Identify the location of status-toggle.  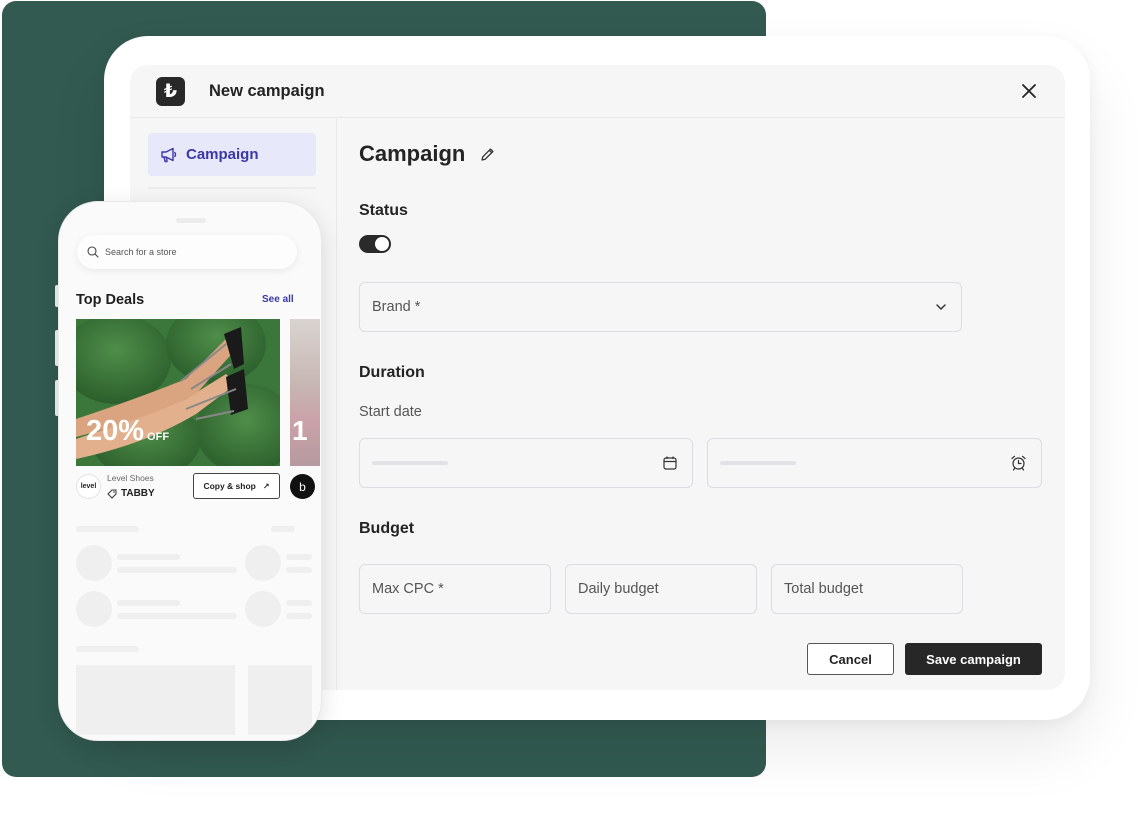
(375, 244).